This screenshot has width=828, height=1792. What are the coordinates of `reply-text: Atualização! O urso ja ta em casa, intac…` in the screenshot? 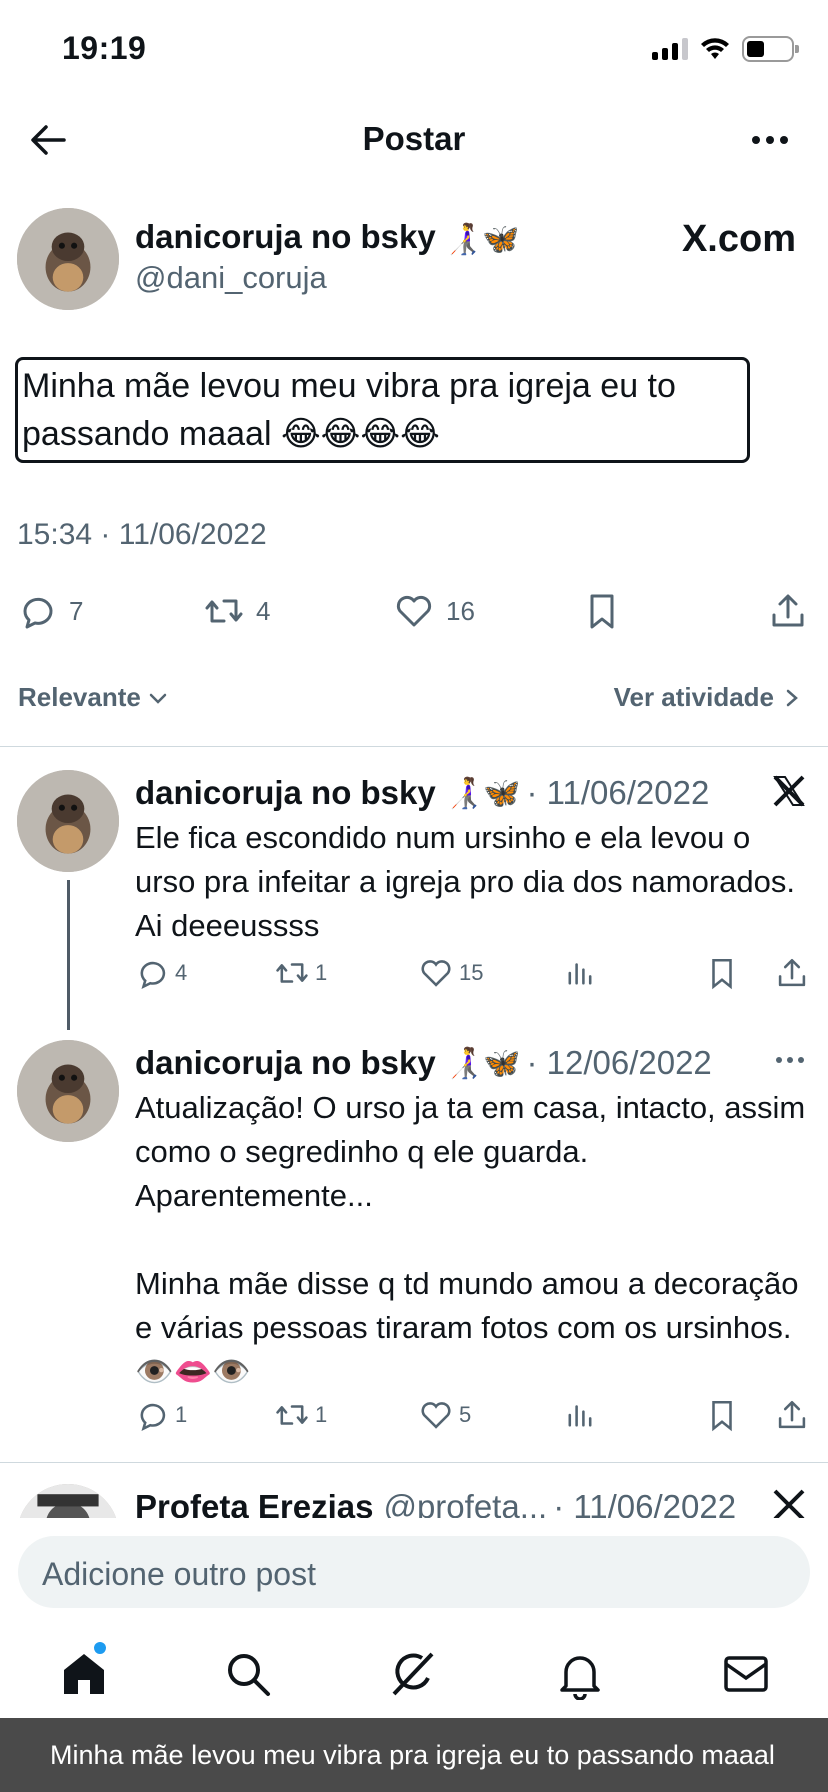 It's located at (470, 1239).